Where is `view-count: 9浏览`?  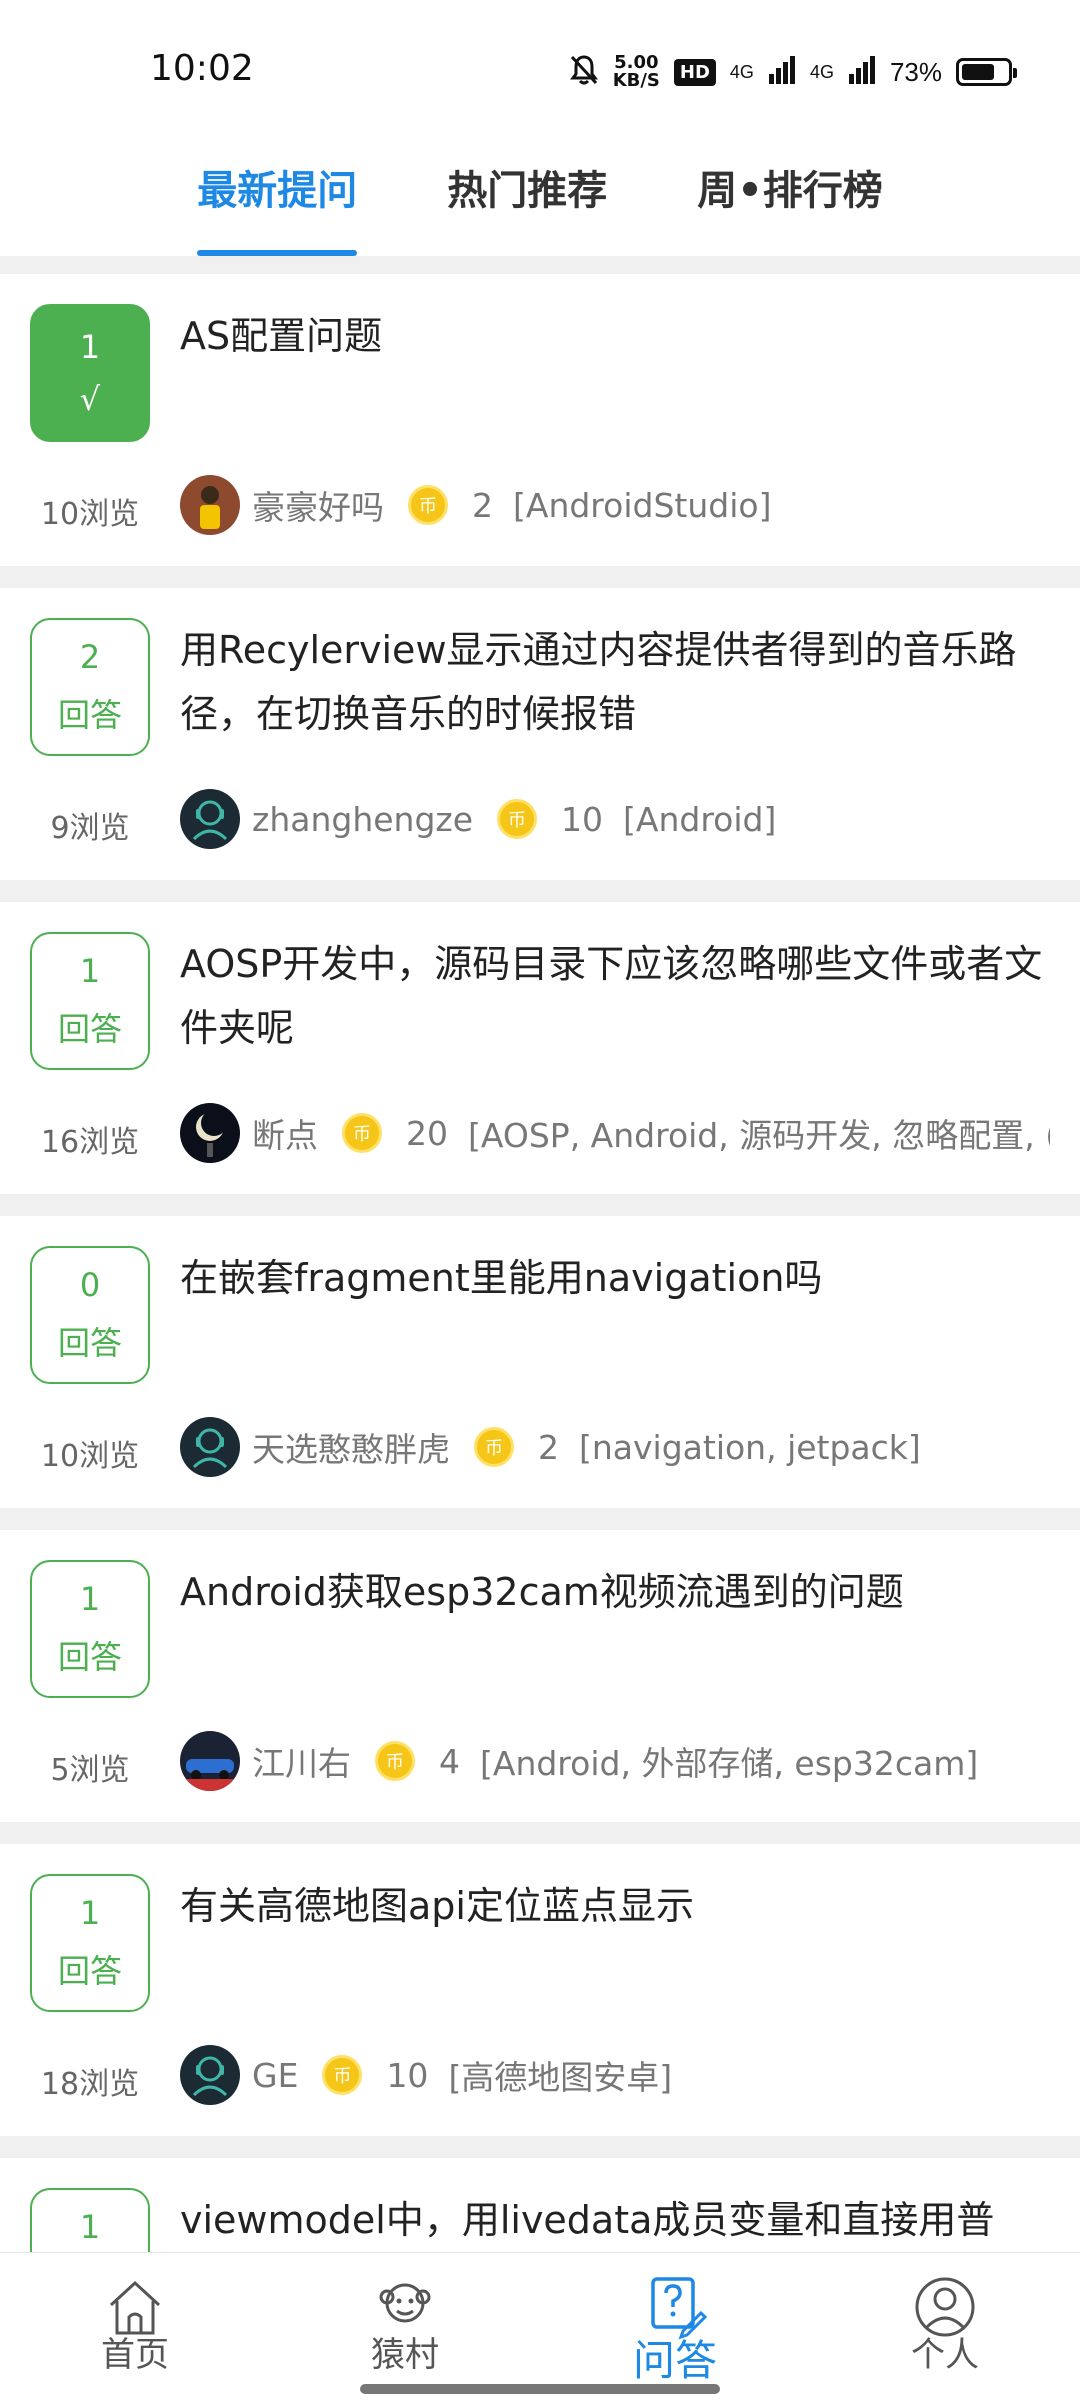 view-count: 9浏览 is located at coordinates (90, 828).